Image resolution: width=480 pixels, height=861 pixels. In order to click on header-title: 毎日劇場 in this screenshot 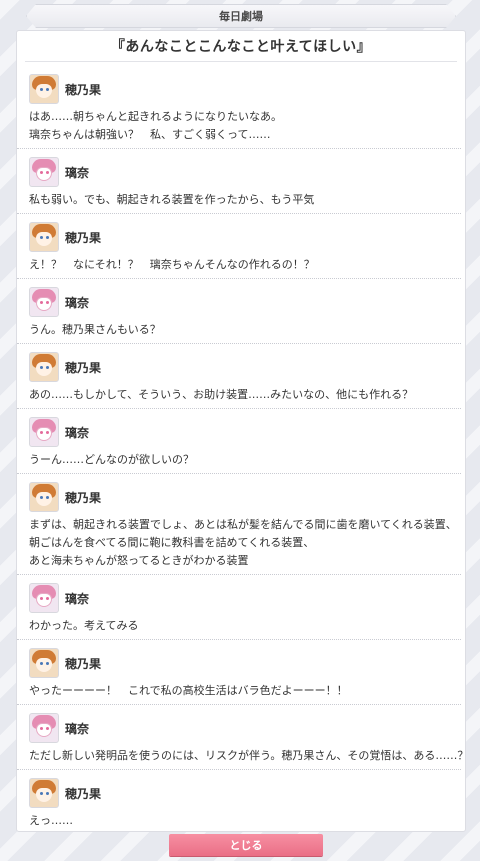, I will do `click(241, 16)`.